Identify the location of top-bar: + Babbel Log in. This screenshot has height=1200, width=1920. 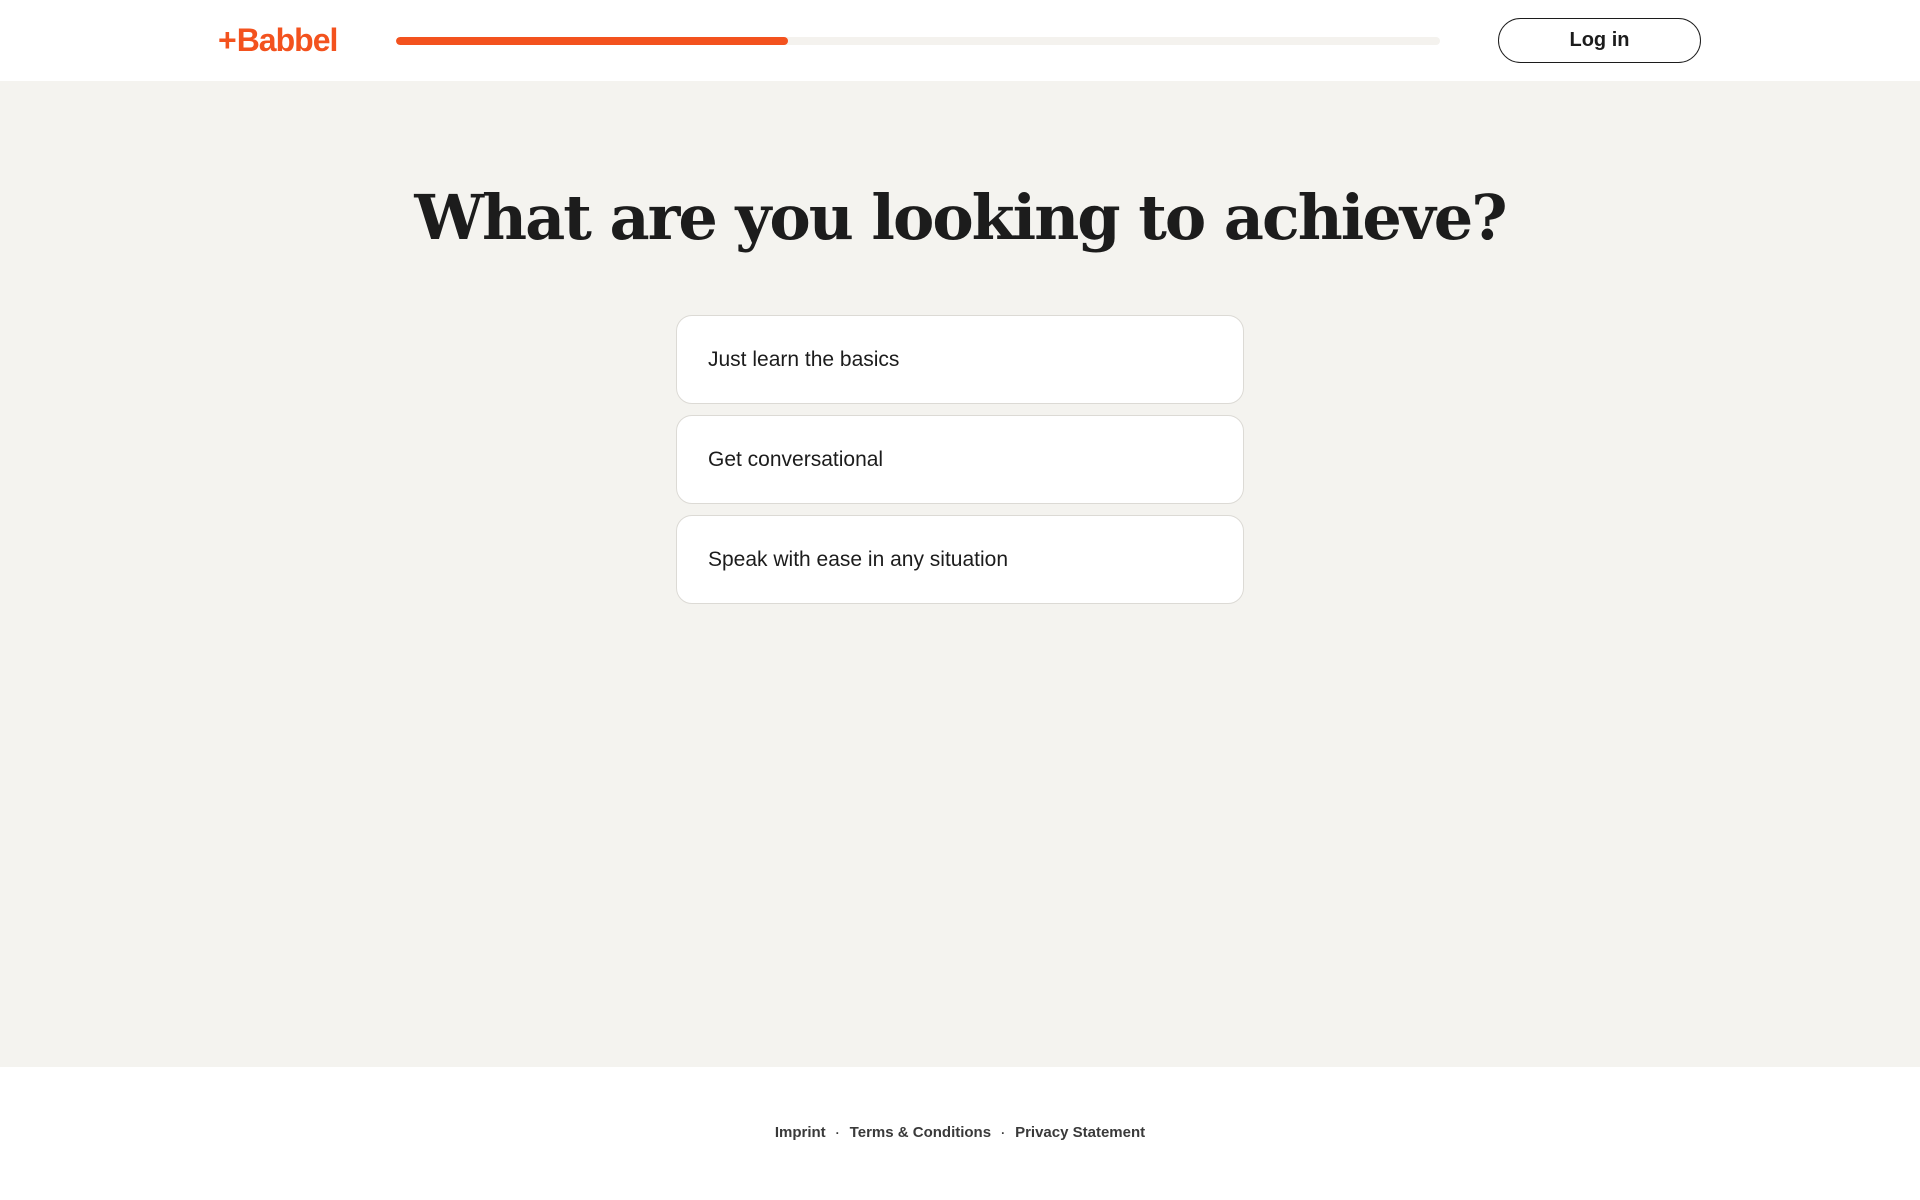
(960, 40).